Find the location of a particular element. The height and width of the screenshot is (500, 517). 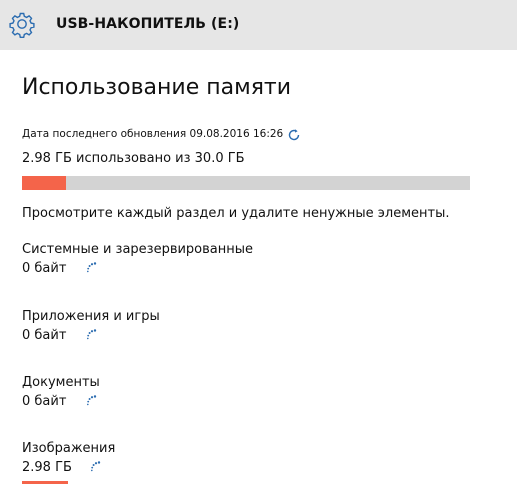

storage-usage-bar is located at coordinates (246, 183).